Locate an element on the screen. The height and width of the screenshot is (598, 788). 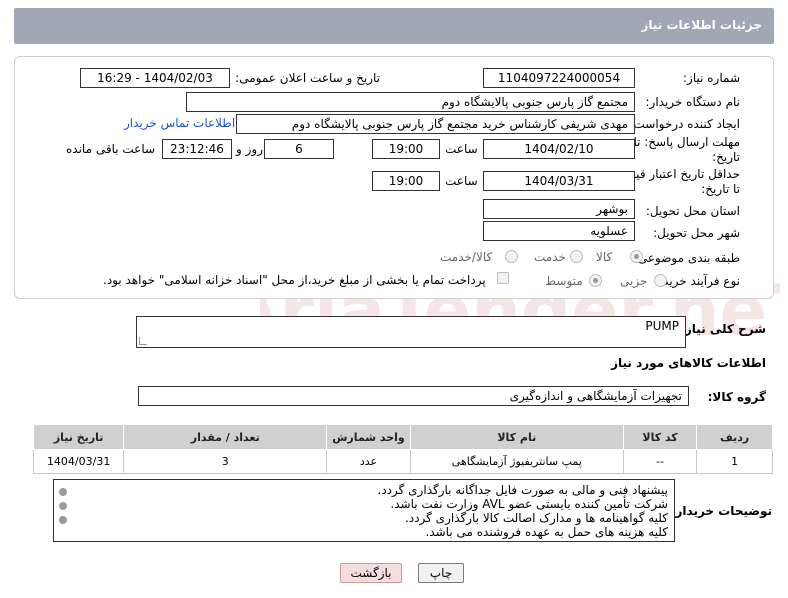
category-radio-goods-service is located at coordinates (511, 256).